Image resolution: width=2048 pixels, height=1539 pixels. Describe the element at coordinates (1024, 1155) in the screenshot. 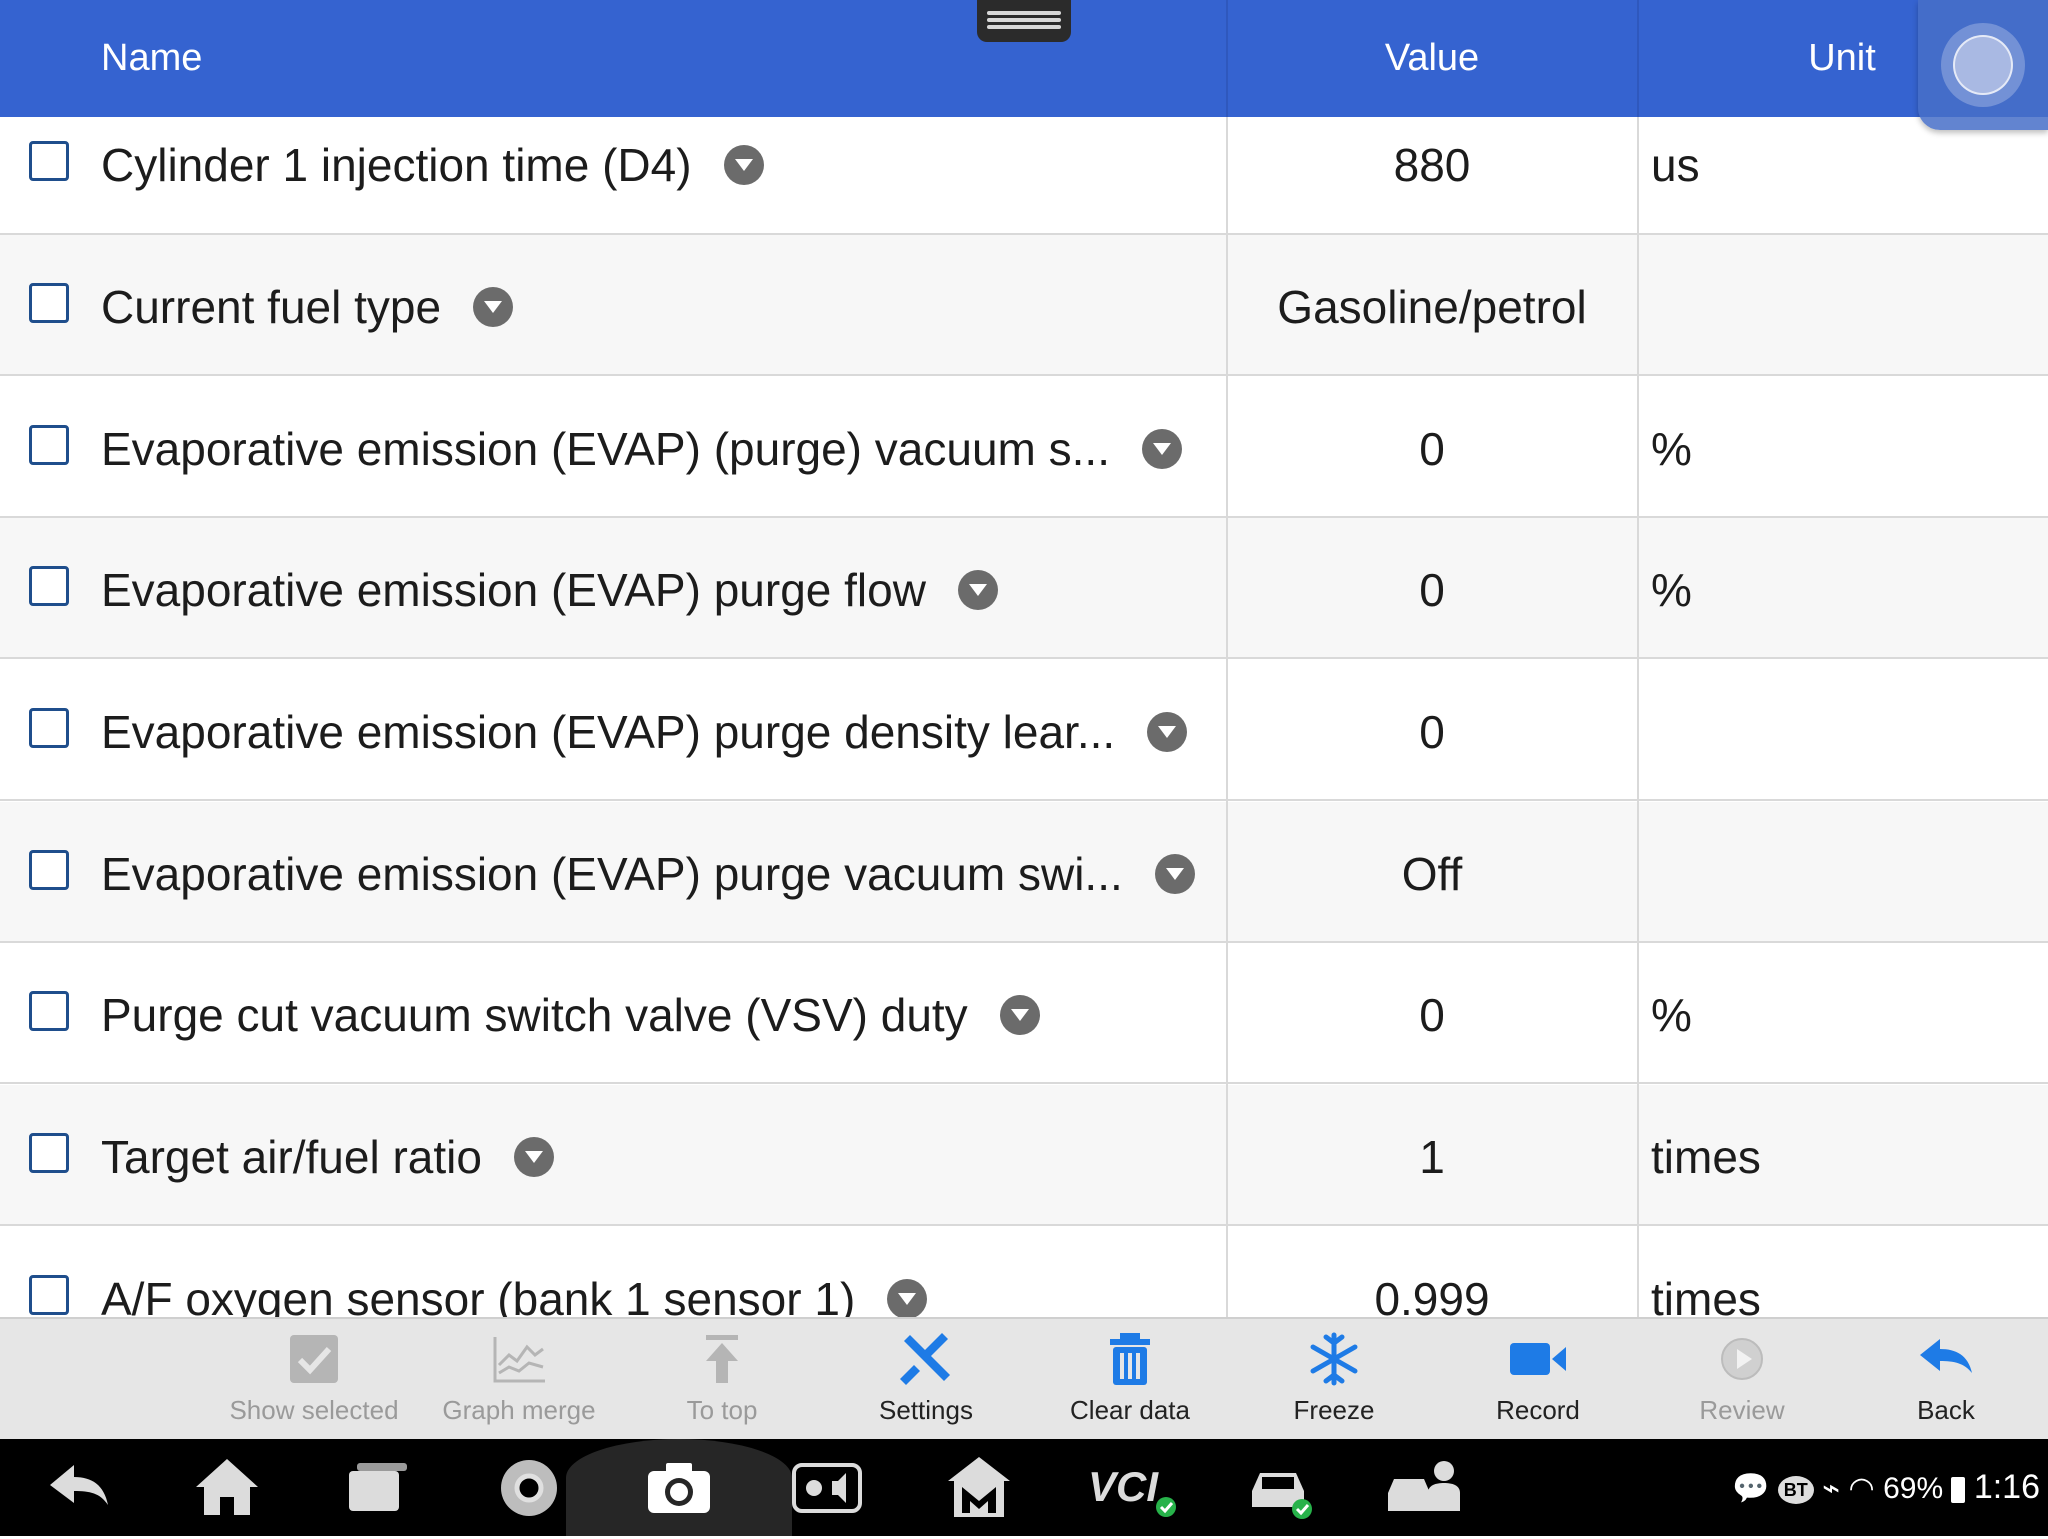

I see `table-row: Target air/fuel ratio 1 times` at that location.